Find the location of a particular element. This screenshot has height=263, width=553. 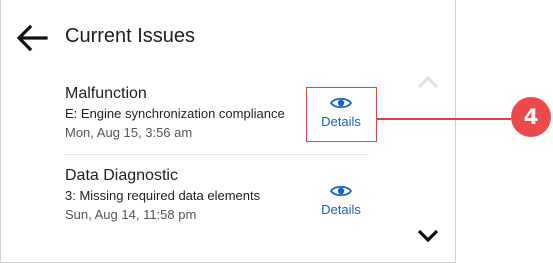

details-button: Details is located at coordinates (341, 202).